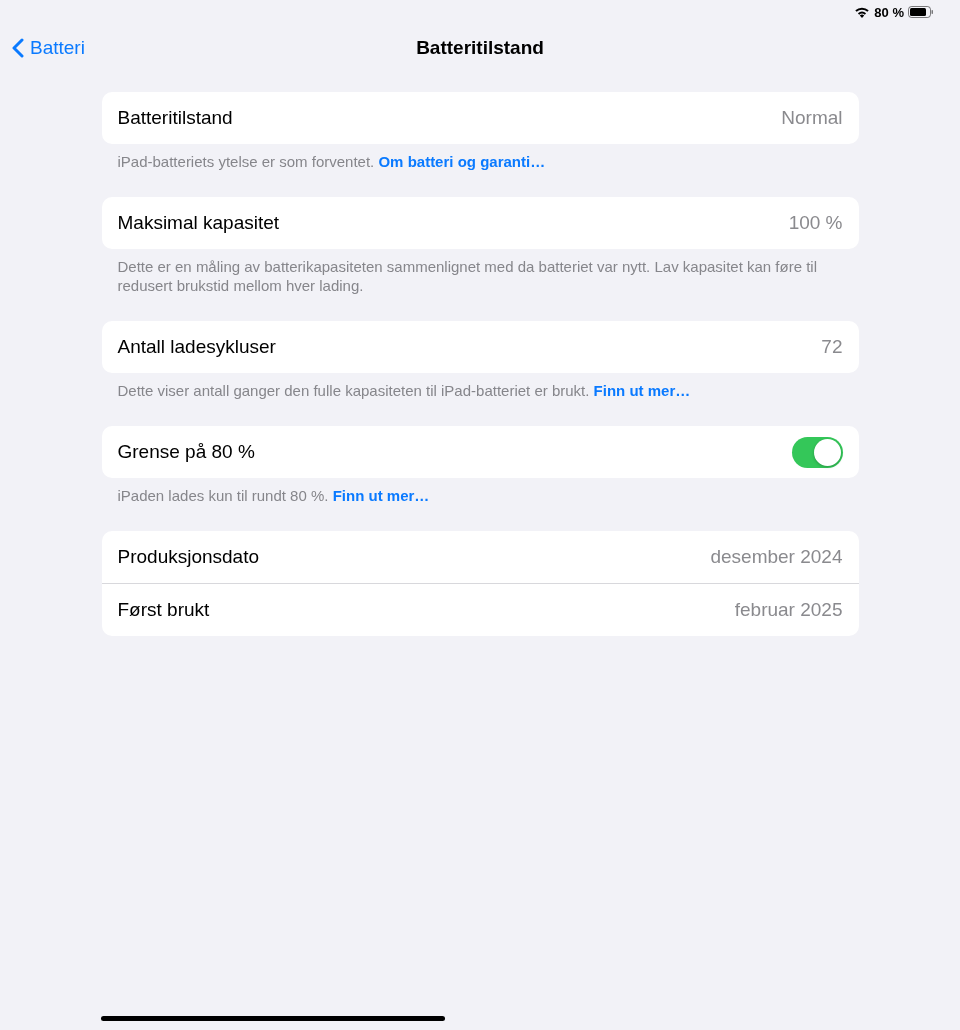 This screenshot has width=960, height=1030. What do you see at coordinates (196, 347) in the screenshot?
I see `row-label: Antall ladesykluser` at bounding box center [196, 347].